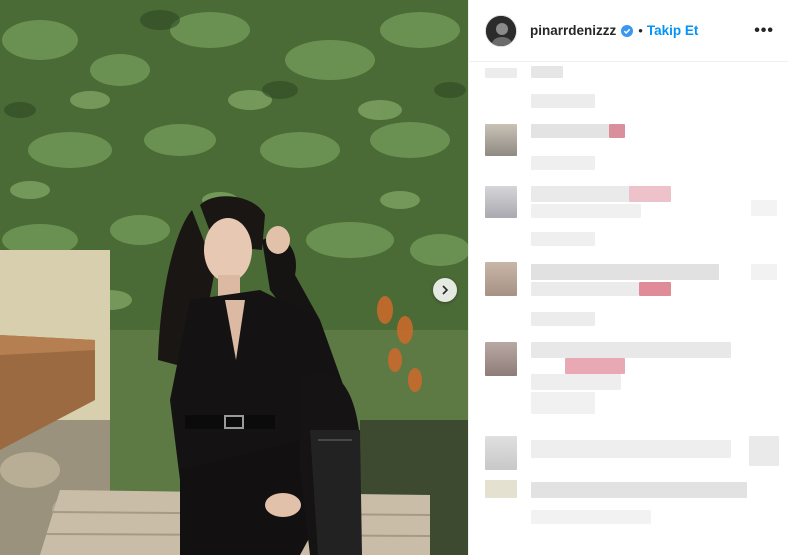 Image resolution: width=788 pixels, height=555 pixels. I want to click on more-options-button: •••, so click(764, 31).